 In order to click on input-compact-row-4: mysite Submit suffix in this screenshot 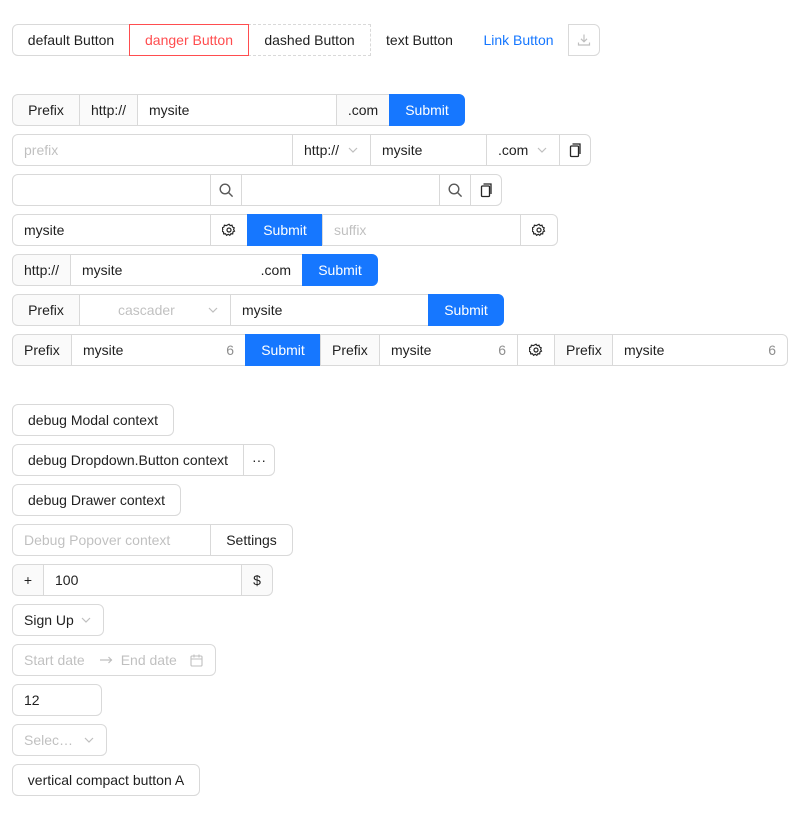, I will do `click(285, 230)`.